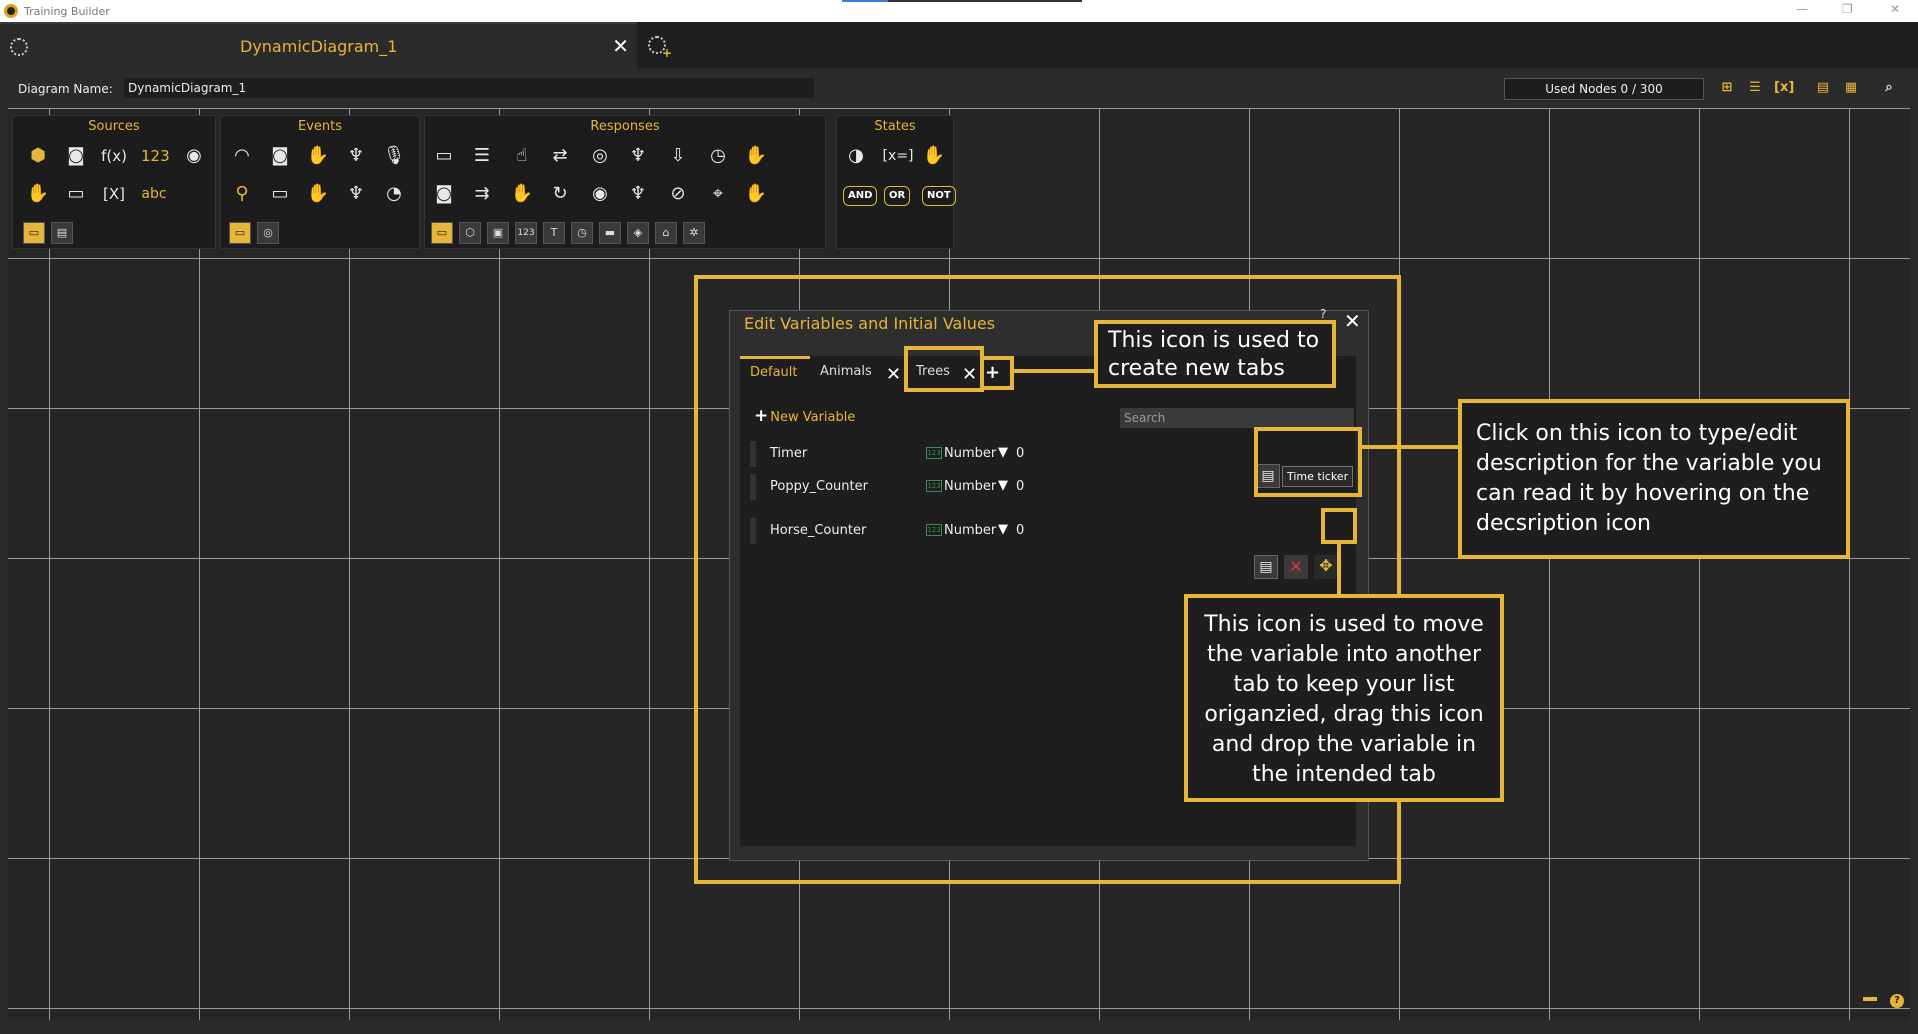 This screenshot has width=1918, height=1034. What do you see at coordinates (718, 156) in the screenshot?
I see `stopwatch-response-icon: ◷` at bounding box center [718, 156].